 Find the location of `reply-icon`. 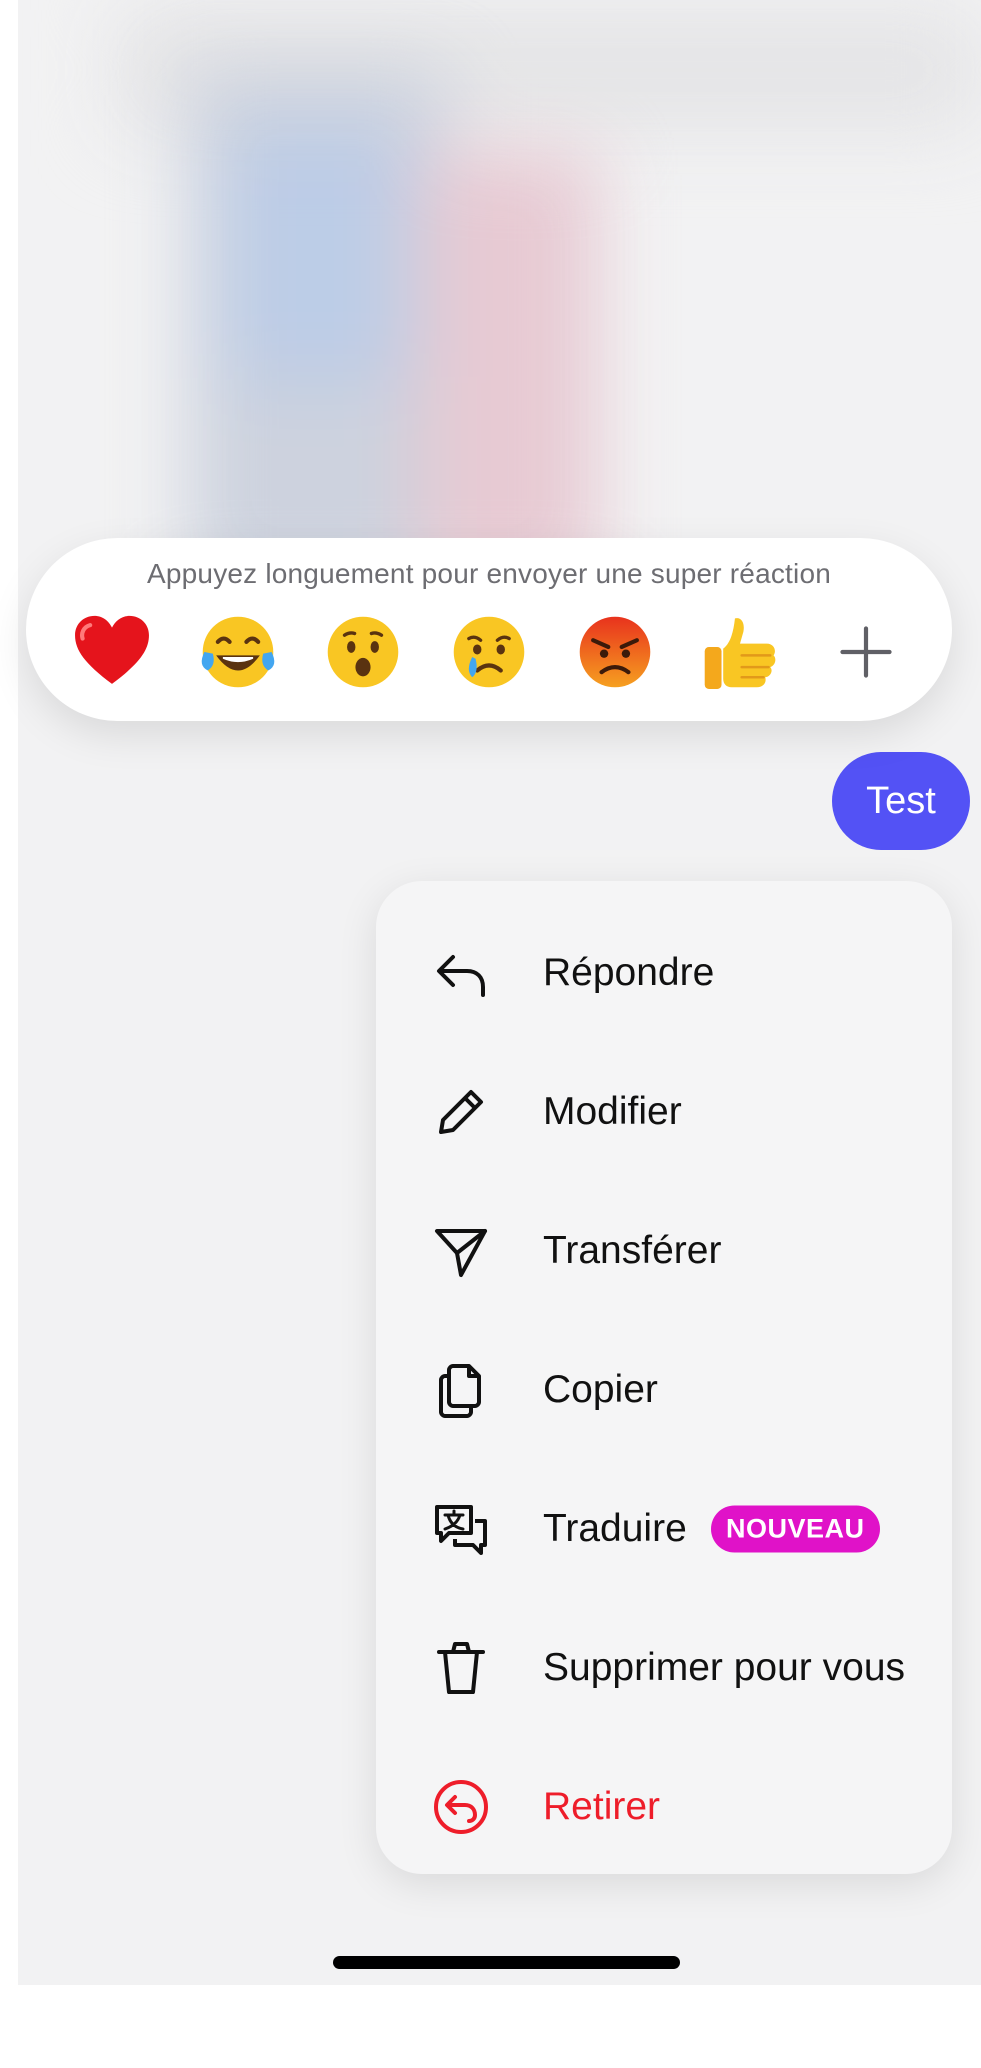

reply-icon is located at coordinates (461, 973).